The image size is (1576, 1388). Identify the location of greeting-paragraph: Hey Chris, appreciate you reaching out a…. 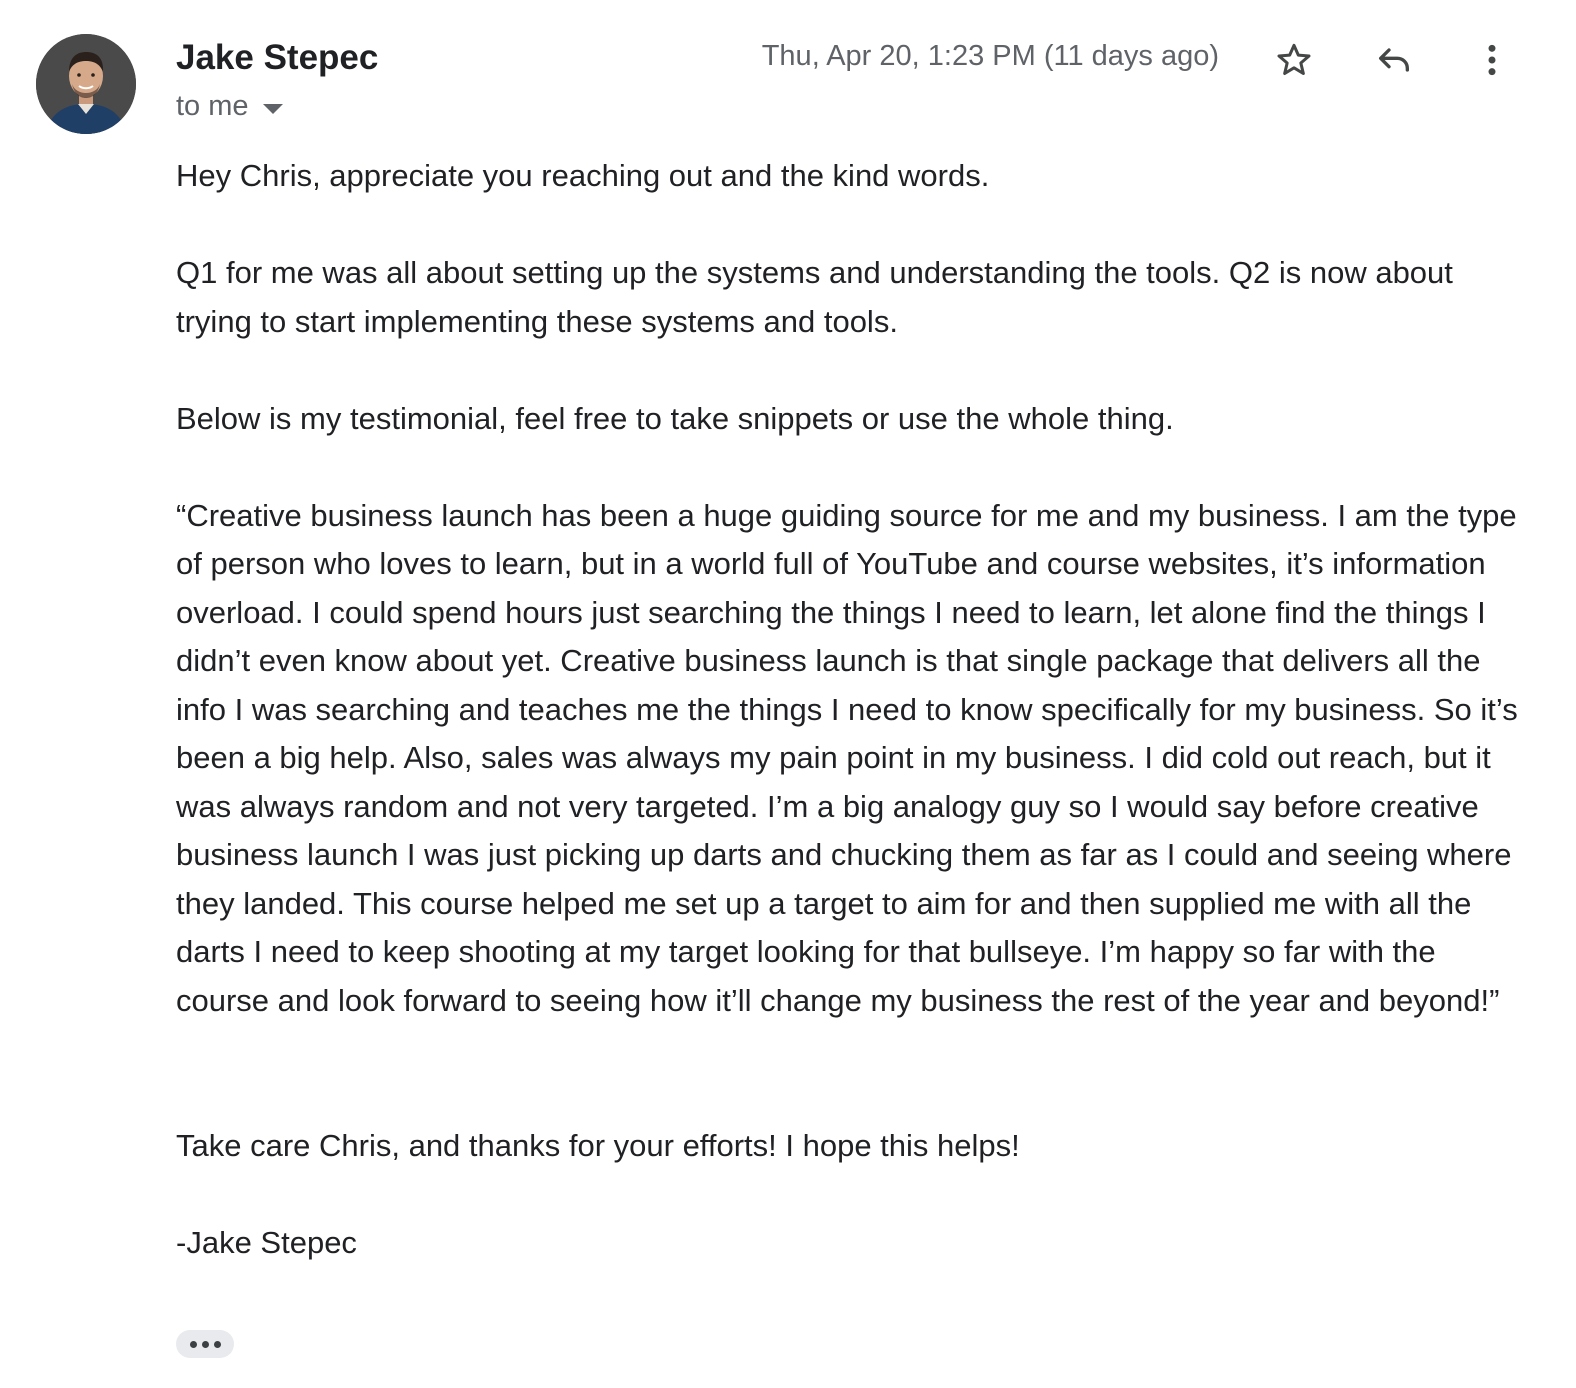
(583, 175).